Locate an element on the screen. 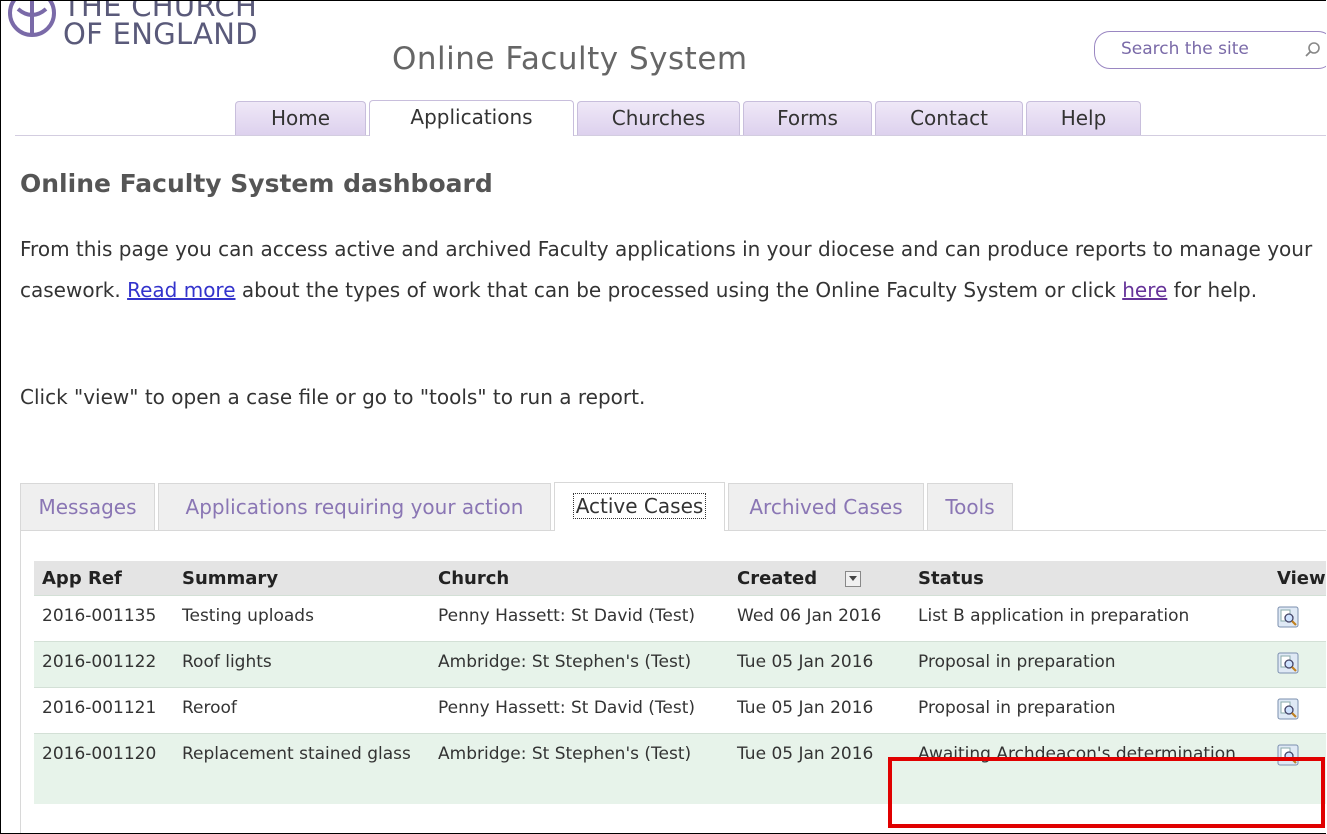 The width and height of the screenshot is (1327, 834). church-cross-logo-icon is located at coordinates (32, 19).